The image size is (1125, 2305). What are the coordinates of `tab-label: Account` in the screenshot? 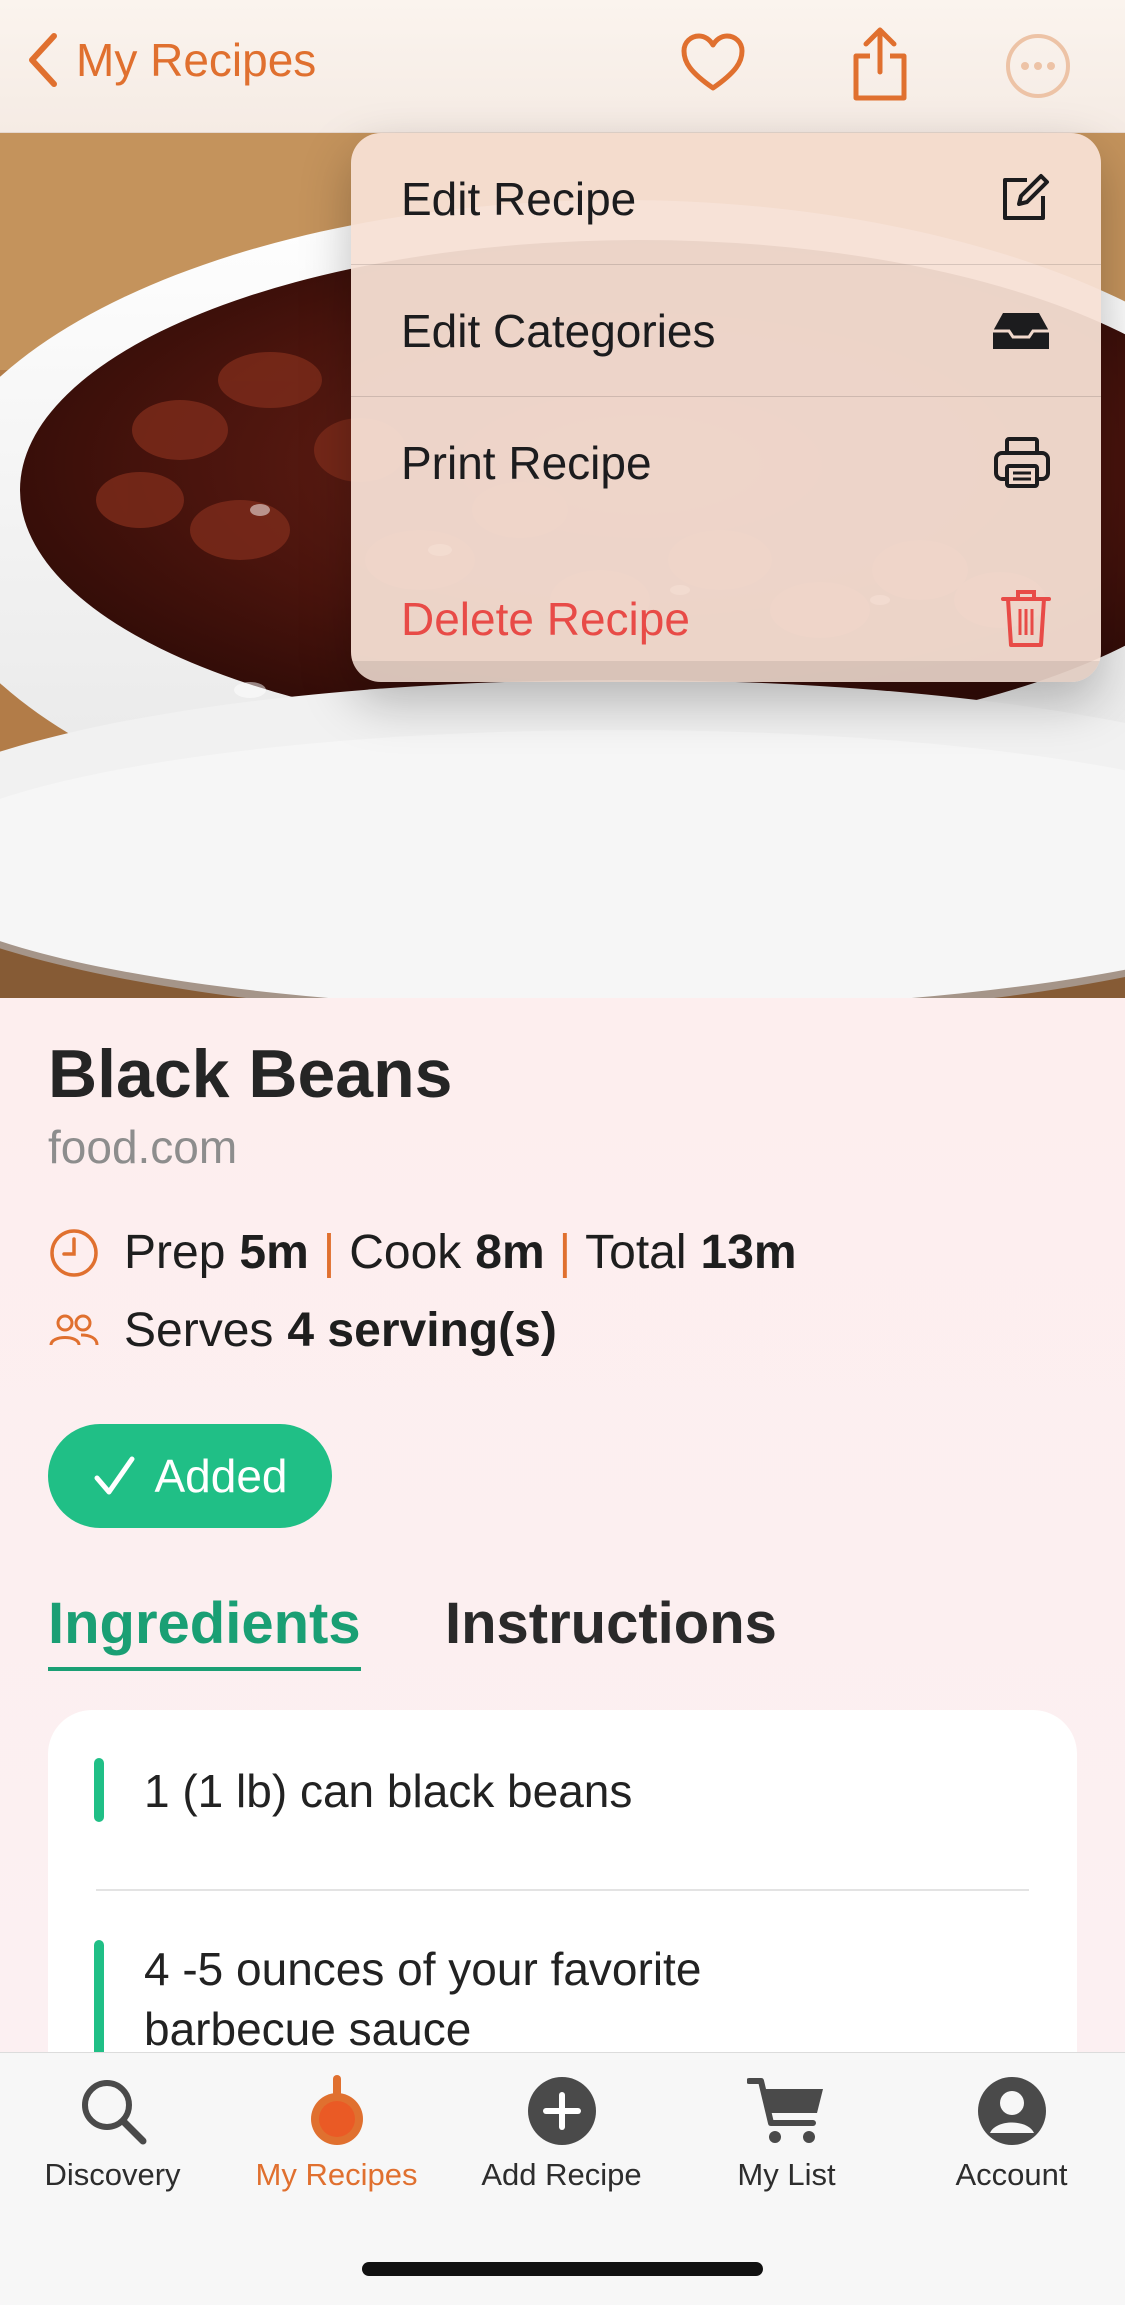 It's located at (1011, 2174).